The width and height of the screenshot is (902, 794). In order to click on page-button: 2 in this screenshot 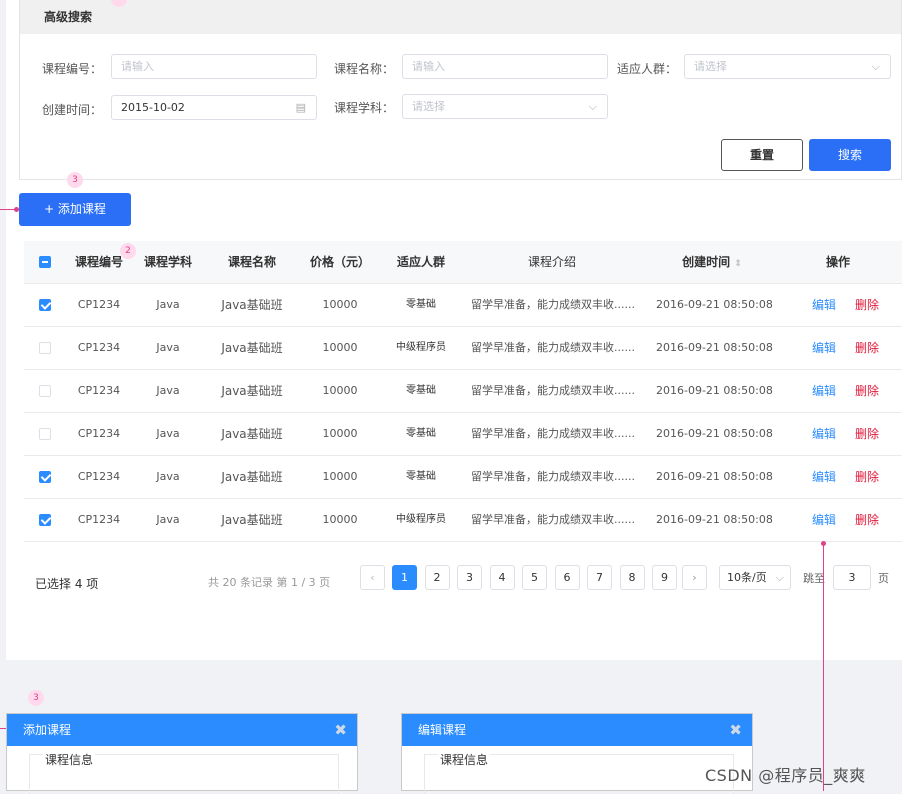, I will do `click(437, 577)`.